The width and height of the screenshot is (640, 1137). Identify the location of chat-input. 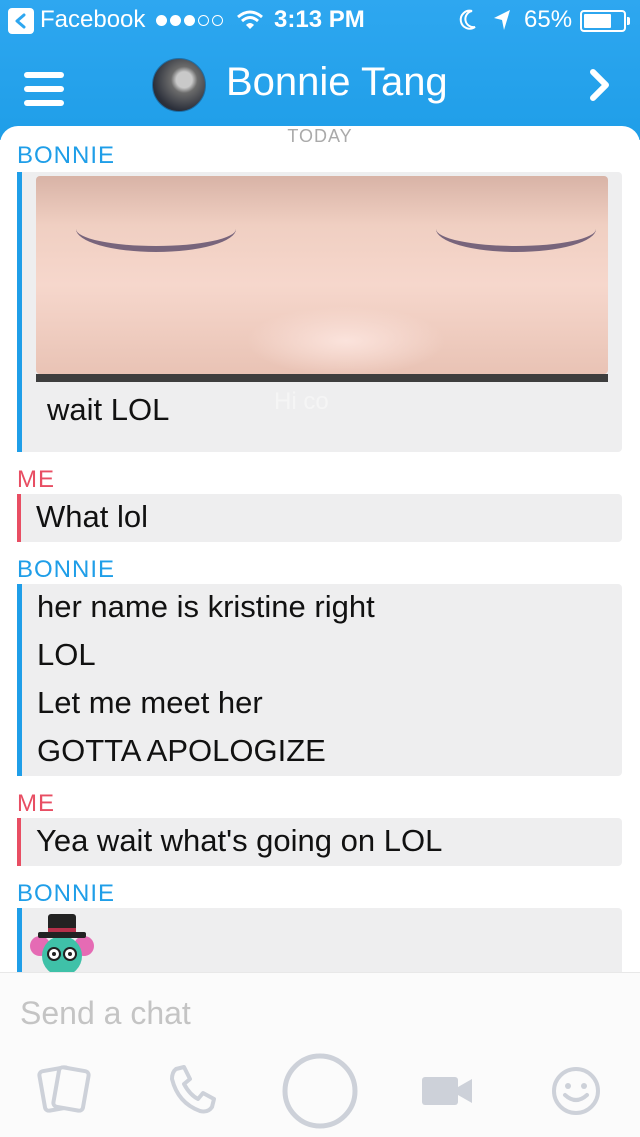
(300, 1013).